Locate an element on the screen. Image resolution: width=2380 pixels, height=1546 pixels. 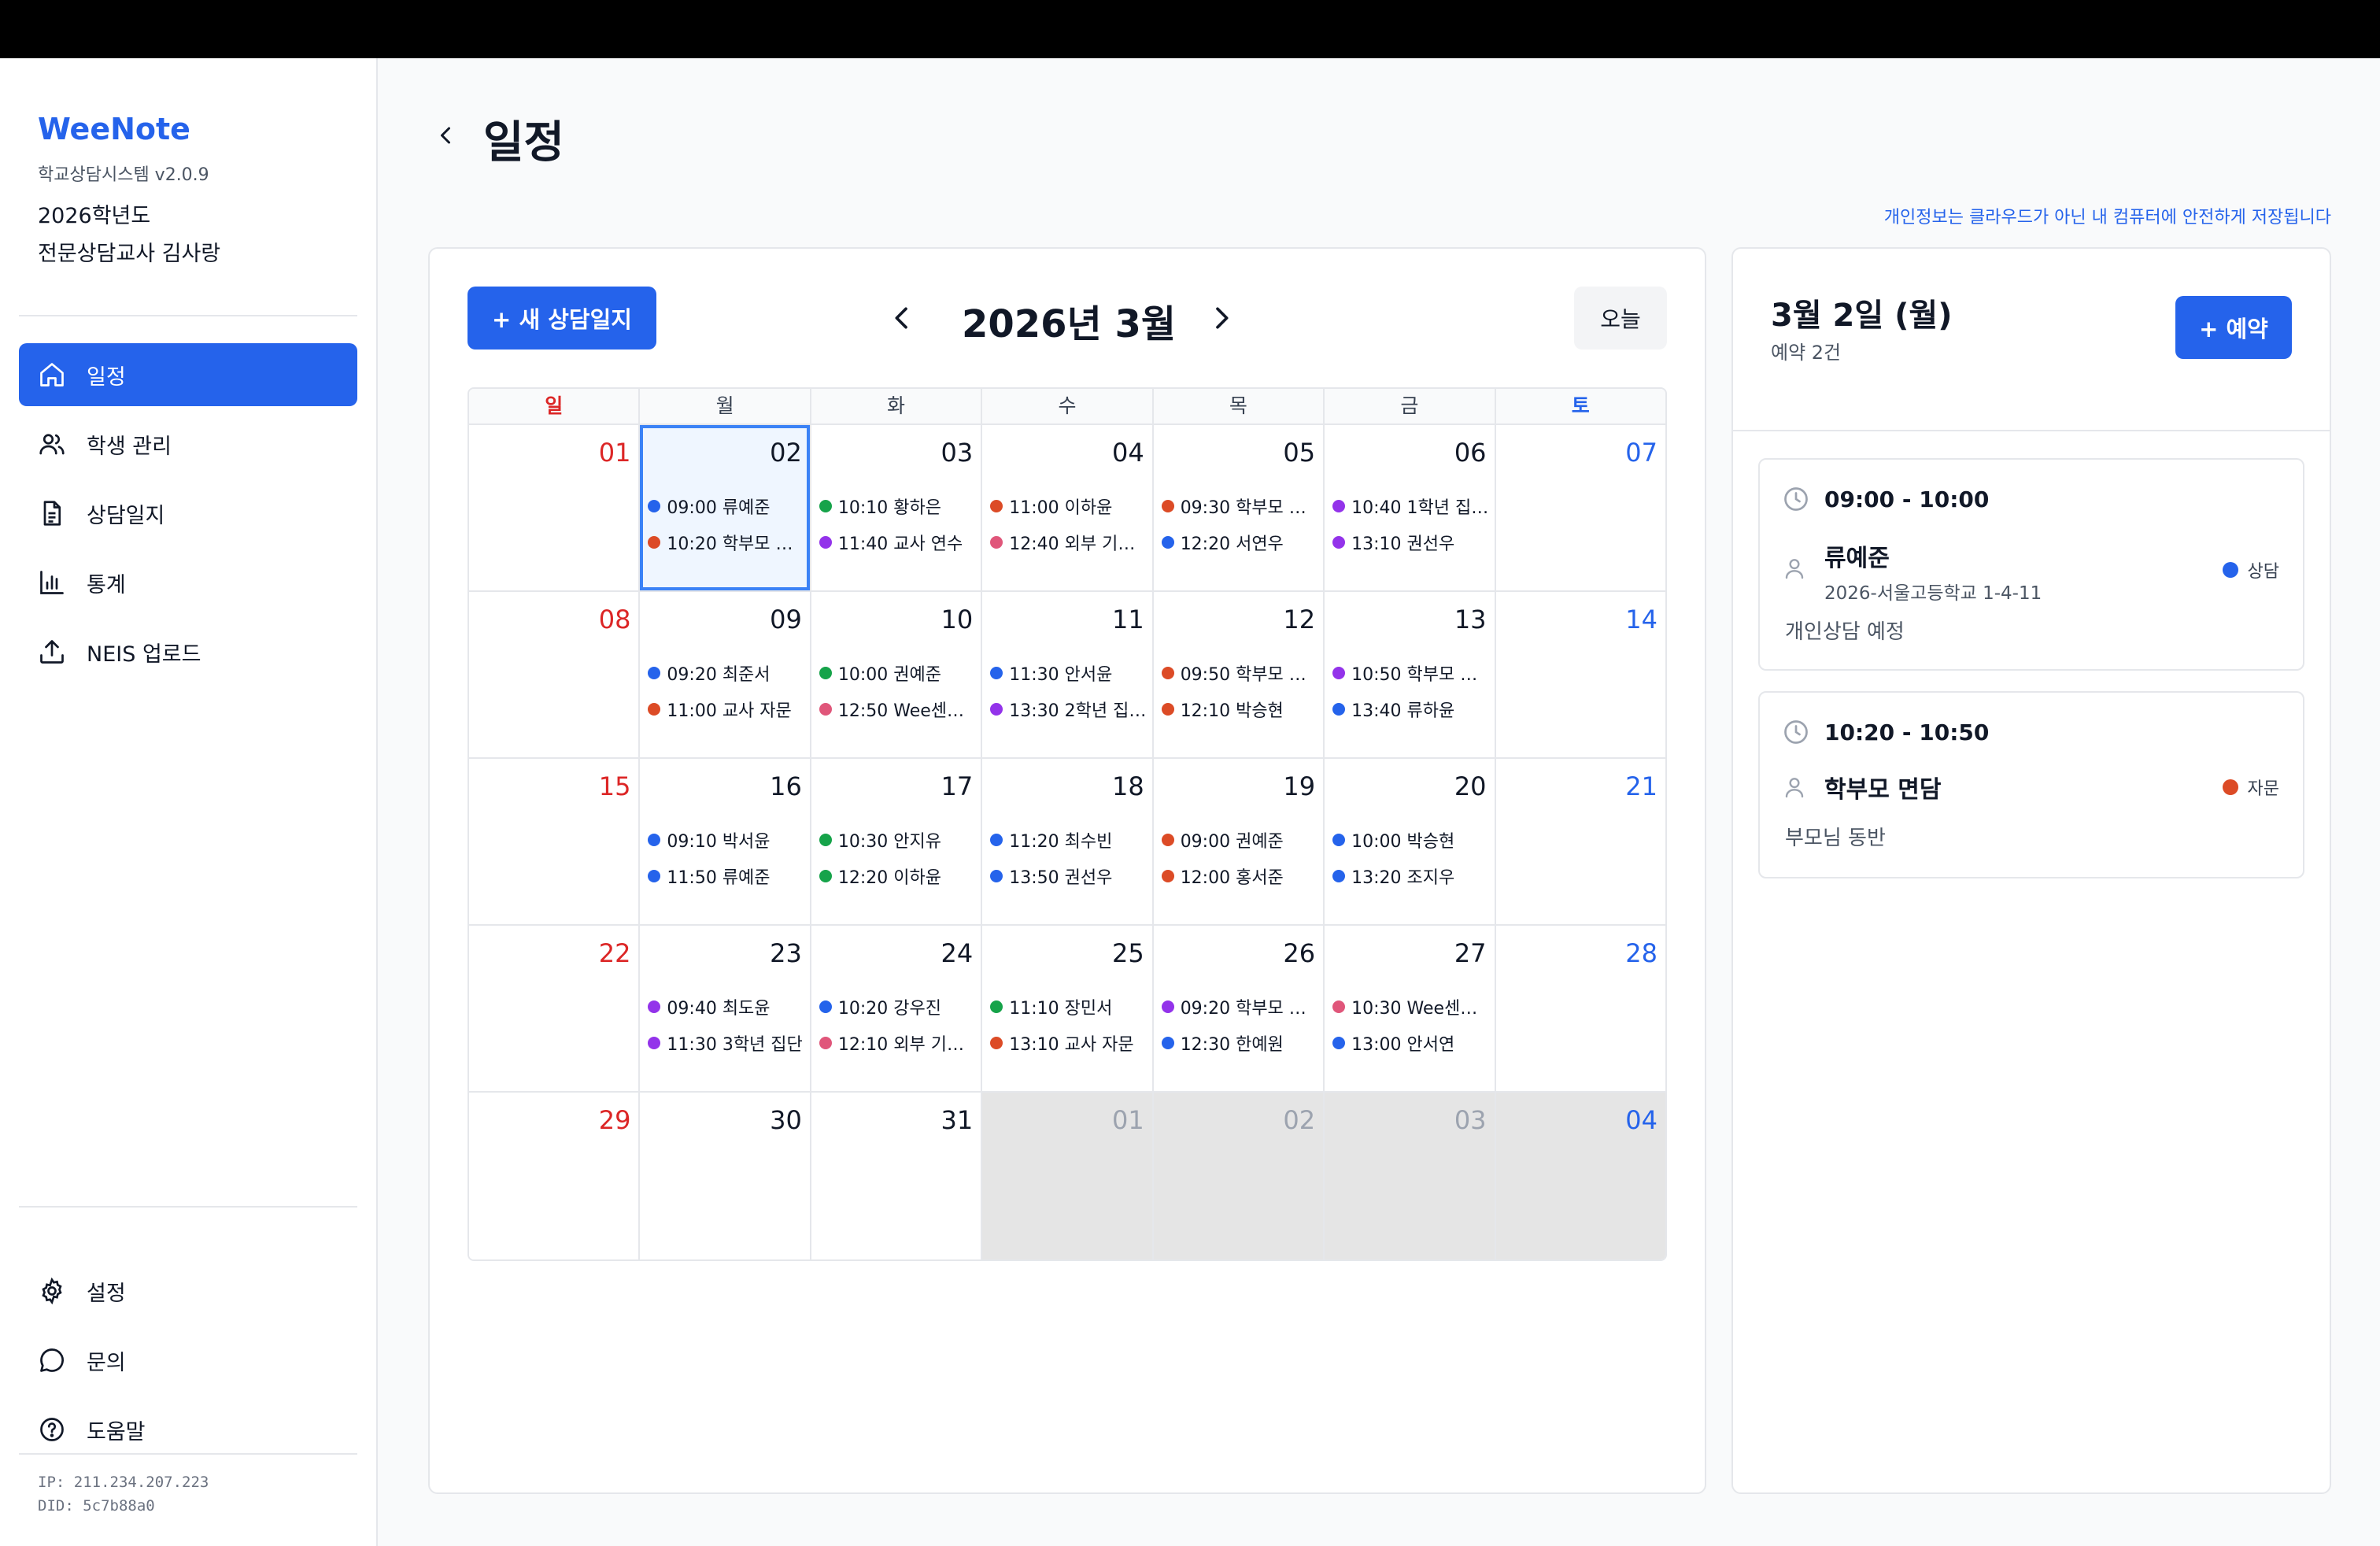
calendar-event: 09:00 류예준 is located at coordinates (726, 506).